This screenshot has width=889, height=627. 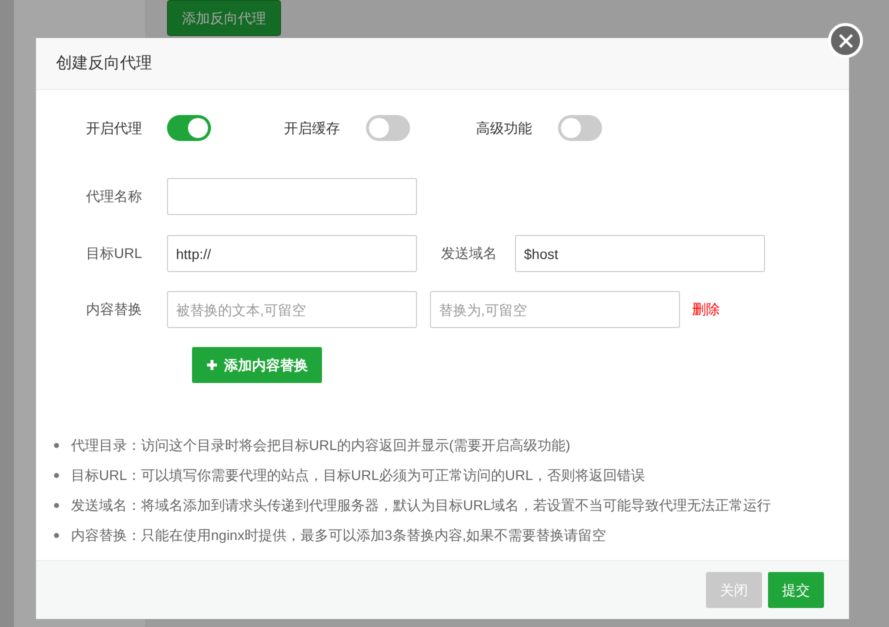 I want to click on submit-button: 提交, so click(x=796, y=590).